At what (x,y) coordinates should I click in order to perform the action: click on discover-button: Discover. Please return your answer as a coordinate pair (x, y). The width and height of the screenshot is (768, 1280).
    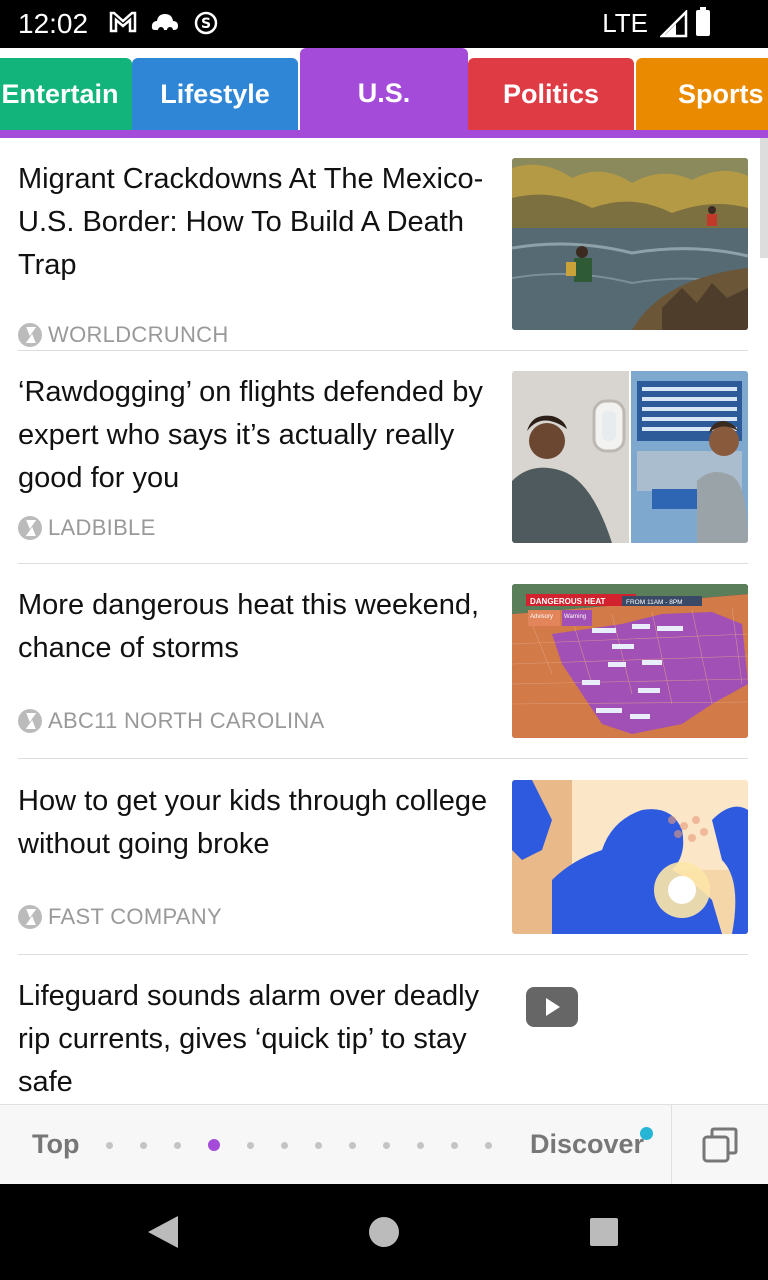
    Looking at the image, I should click on (587, 1144).